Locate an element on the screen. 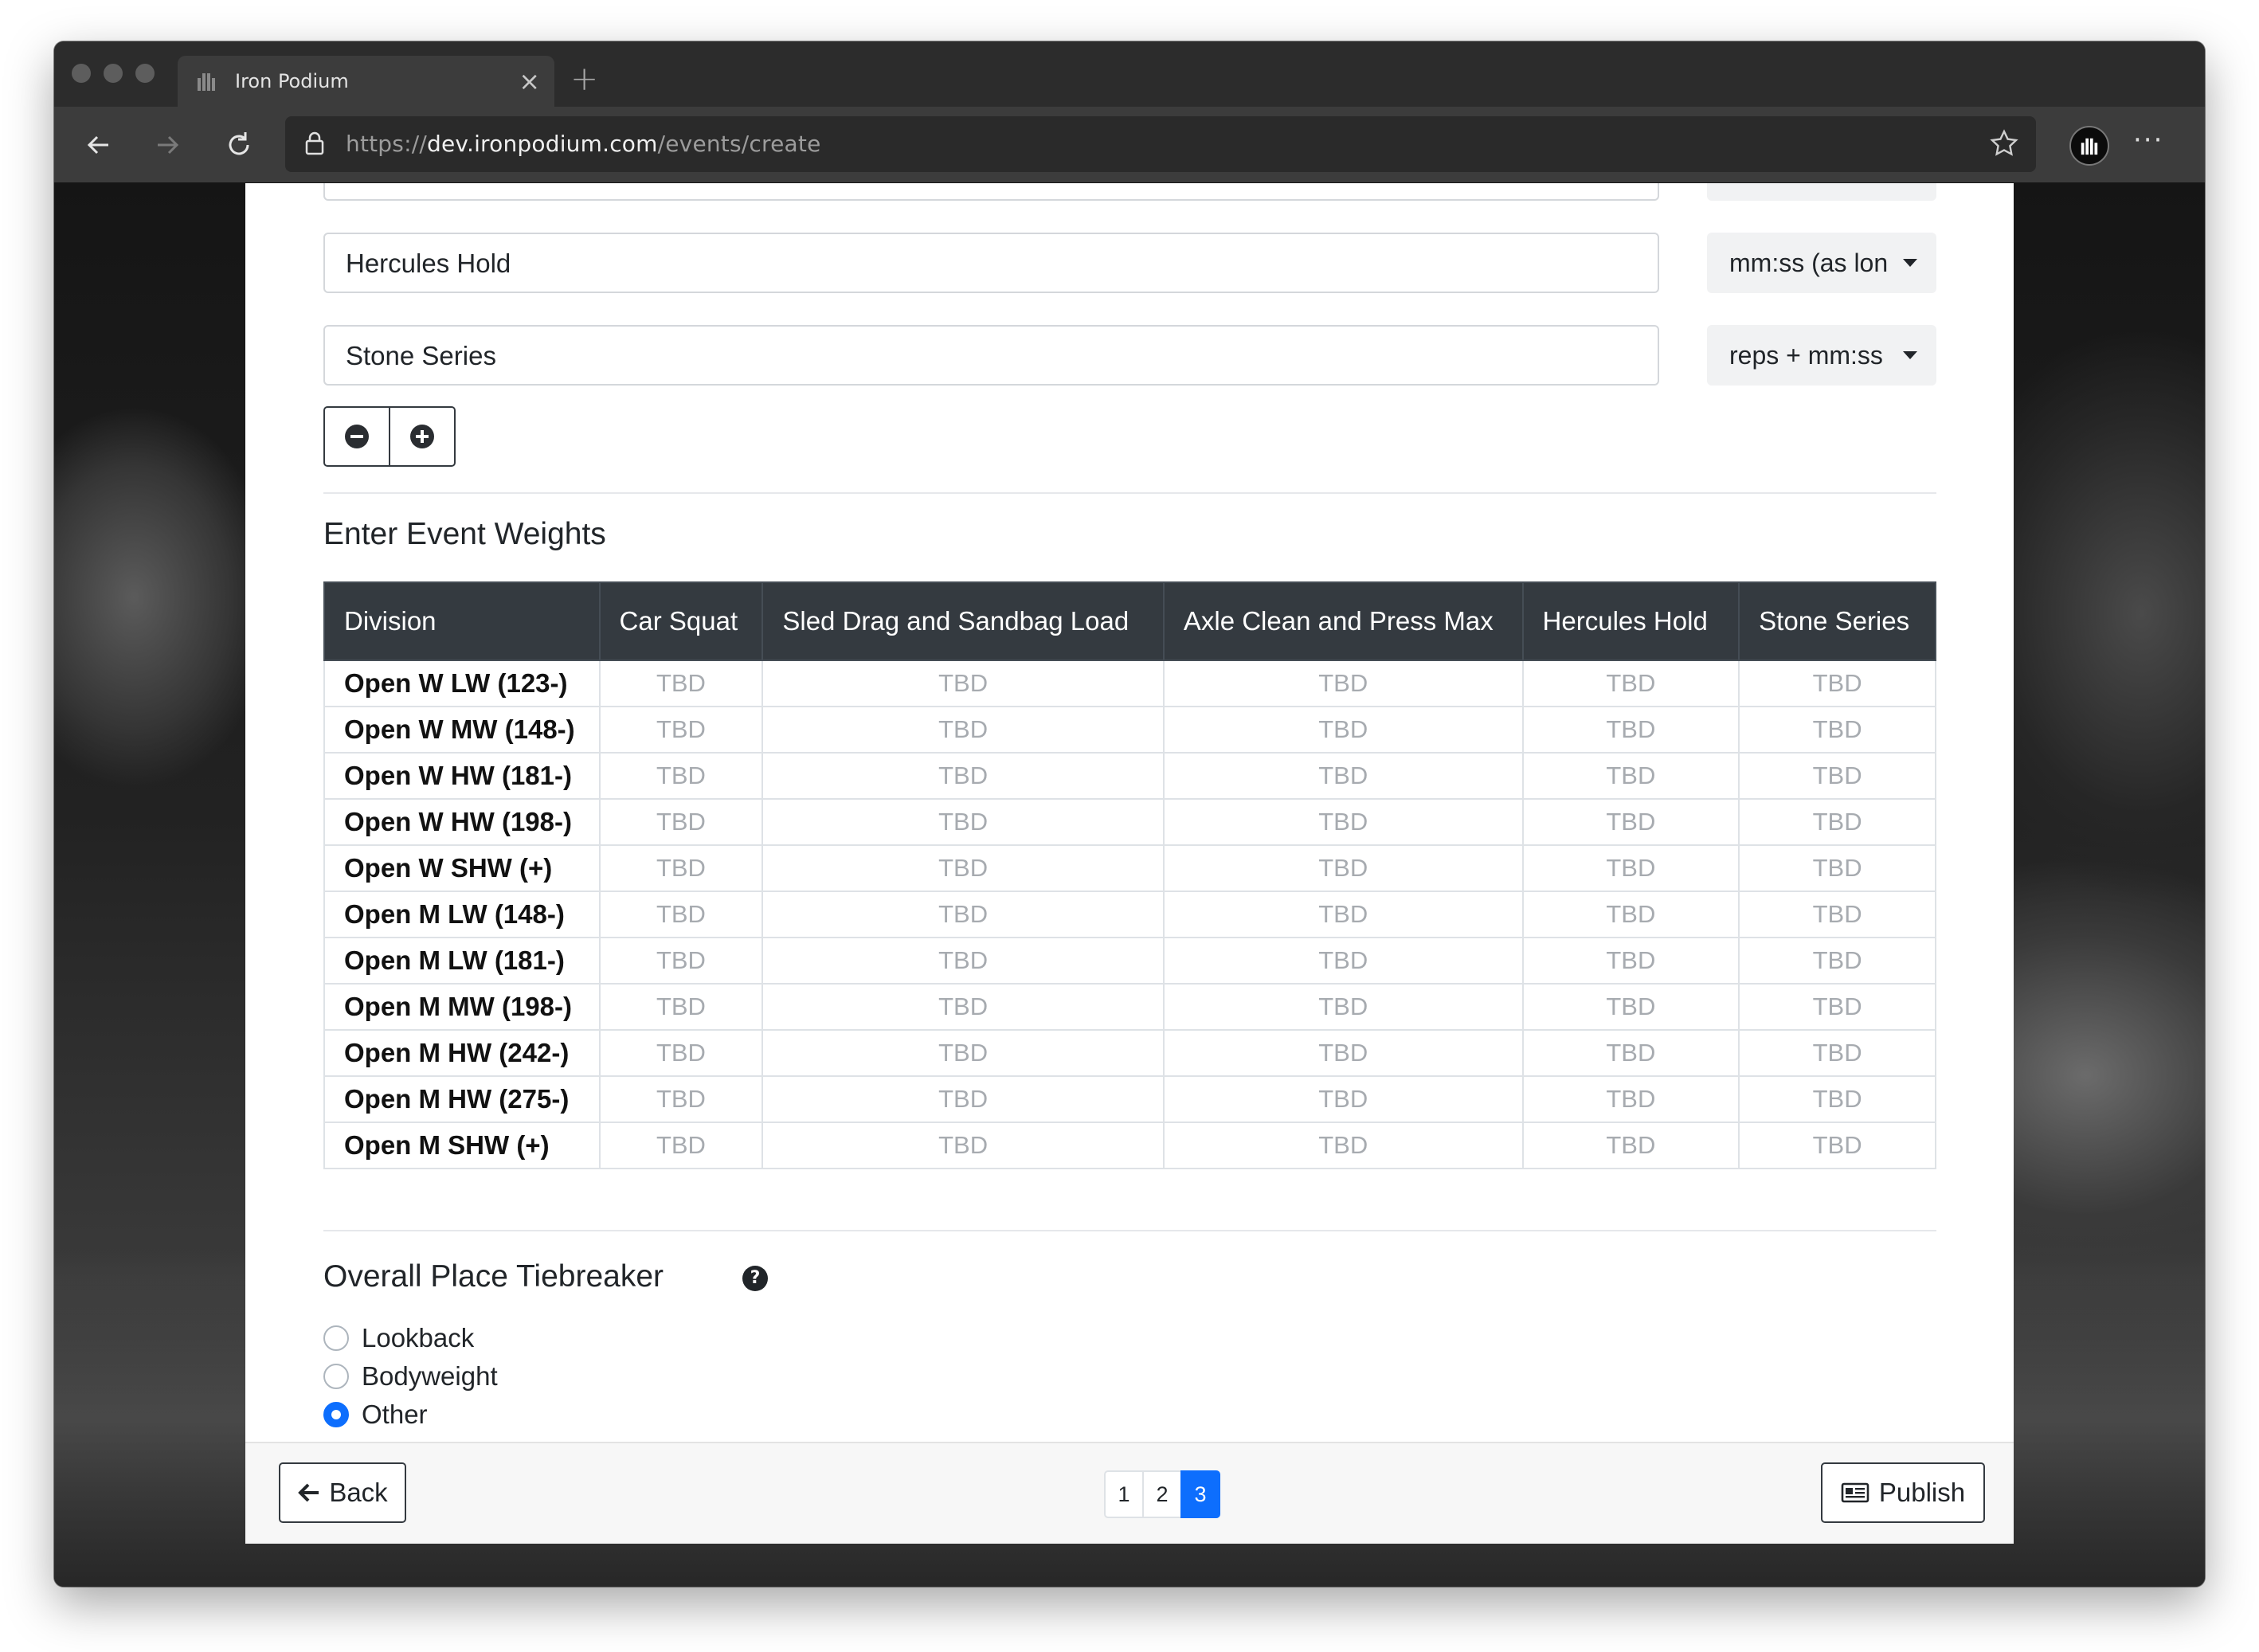 This screenshot has width=2259, height=1652. back-button: Back is located at coordinates (343, 1492).